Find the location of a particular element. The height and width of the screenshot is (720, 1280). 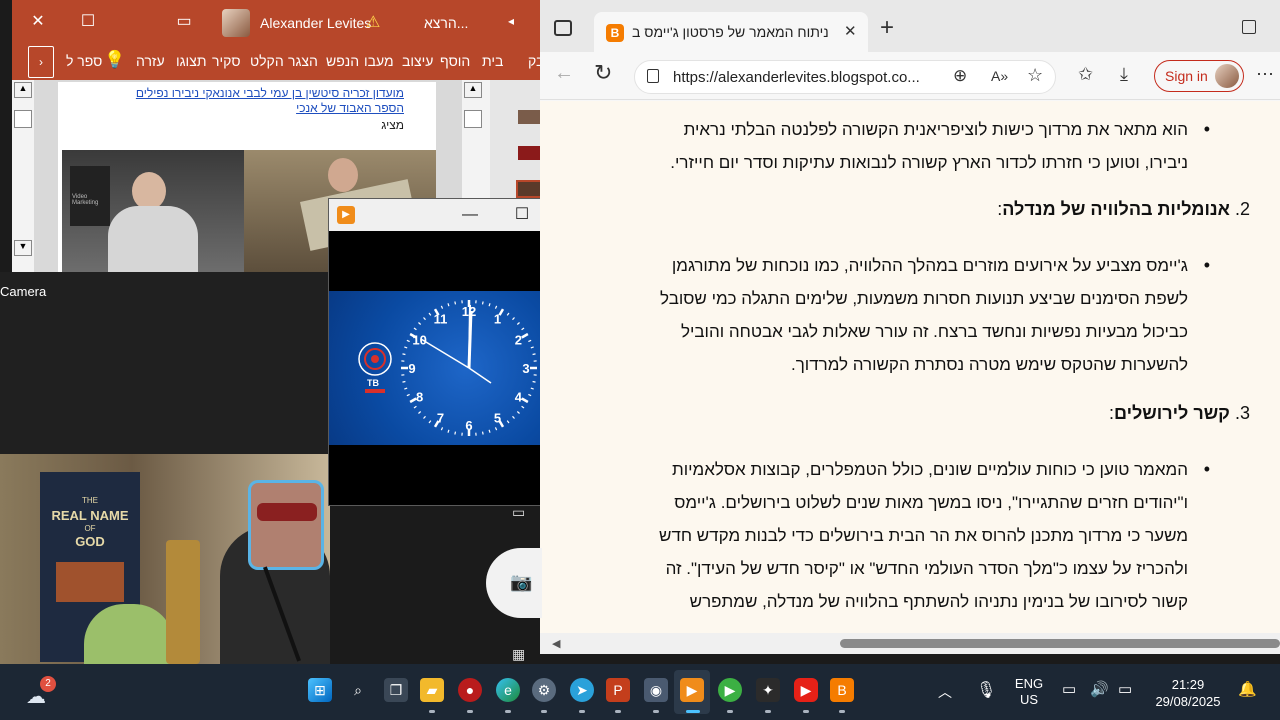

tab-transitions: מעבו is located at coordinates (379, 61).